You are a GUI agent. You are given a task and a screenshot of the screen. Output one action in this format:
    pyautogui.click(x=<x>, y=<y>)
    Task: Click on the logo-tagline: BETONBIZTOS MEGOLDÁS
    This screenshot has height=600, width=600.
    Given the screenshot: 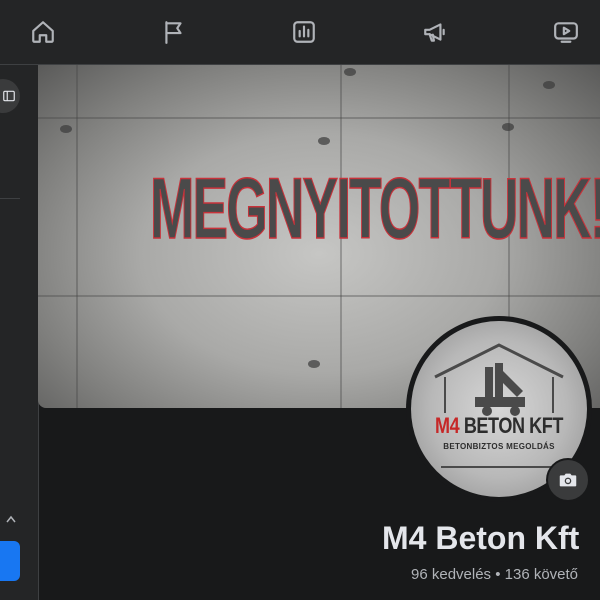 What is the action you would take?
    pyautogui.click(x=499, y=446)
    